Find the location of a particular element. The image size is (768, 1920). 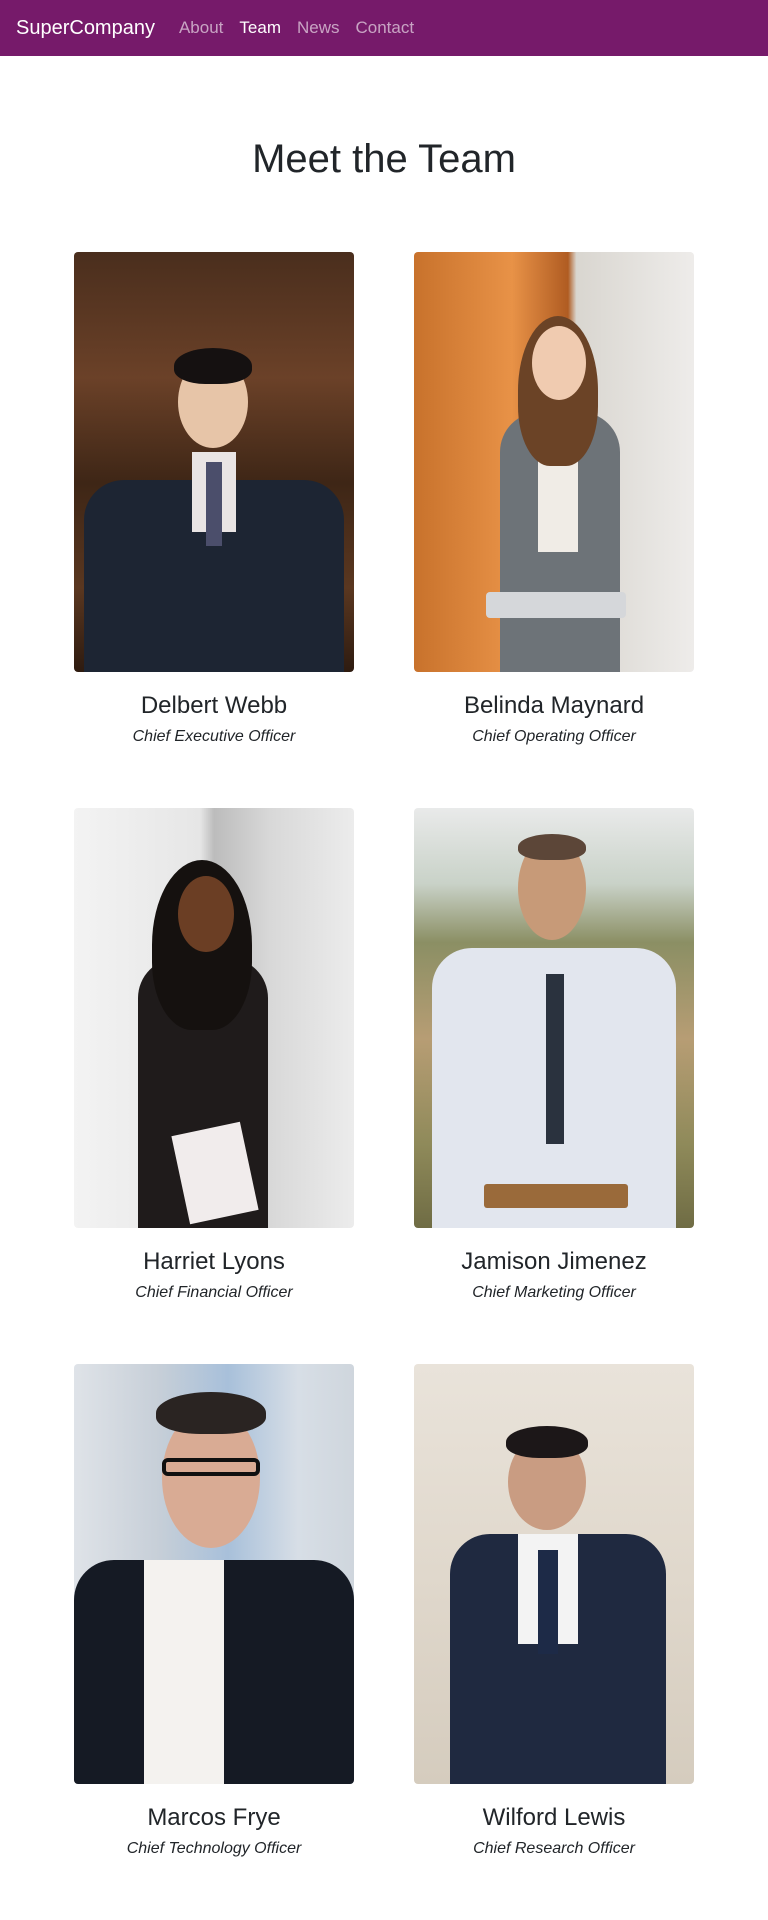

team-member-role: Chief Financial Officer is located at coordinates (214, 1292).